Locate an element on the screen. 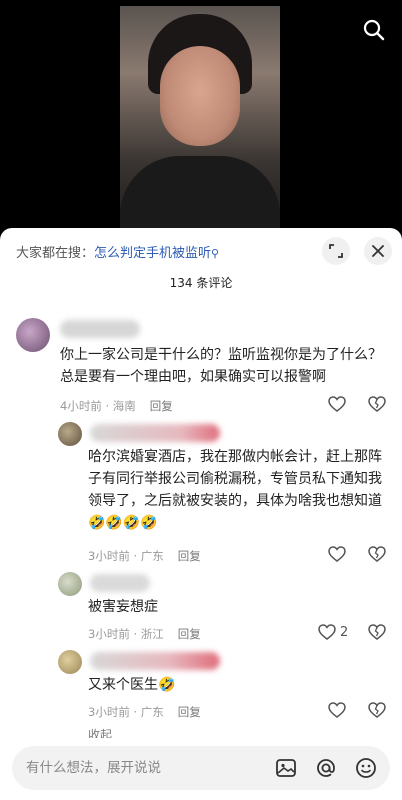 This screenshot has width=402, height=800. comment-input is located at coordinates (136, 768).